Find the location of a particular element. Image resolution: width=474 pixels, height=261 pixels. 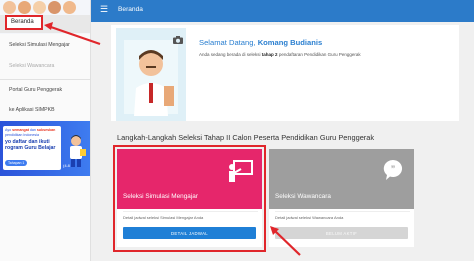

sidebar-item-label: Seleksi Simulasi Mengajar is located at coordinates (39, 45).